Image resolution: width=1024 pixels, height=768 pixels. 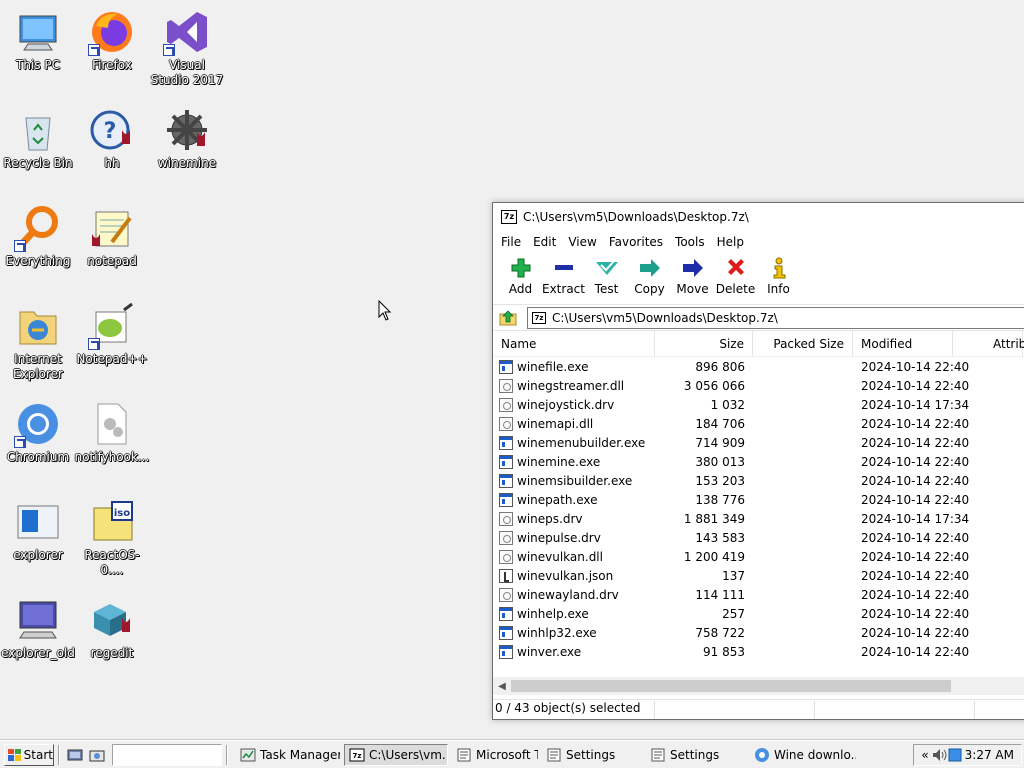 I want to click on scrollbar-thumb, so click(x=731, y=686).